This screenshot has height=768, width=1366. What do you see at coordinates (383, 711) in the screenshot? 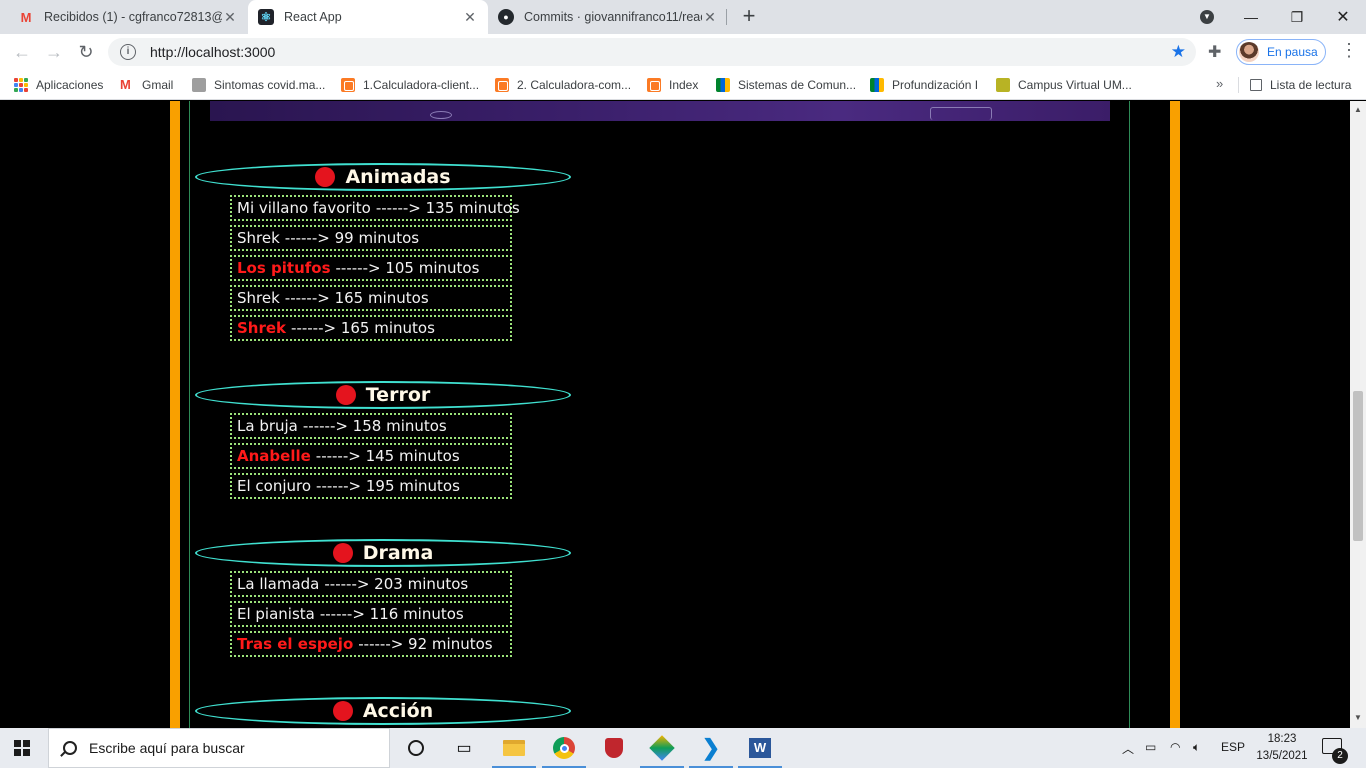
I see `category-header: Acción` at bounding box center [383, 711].